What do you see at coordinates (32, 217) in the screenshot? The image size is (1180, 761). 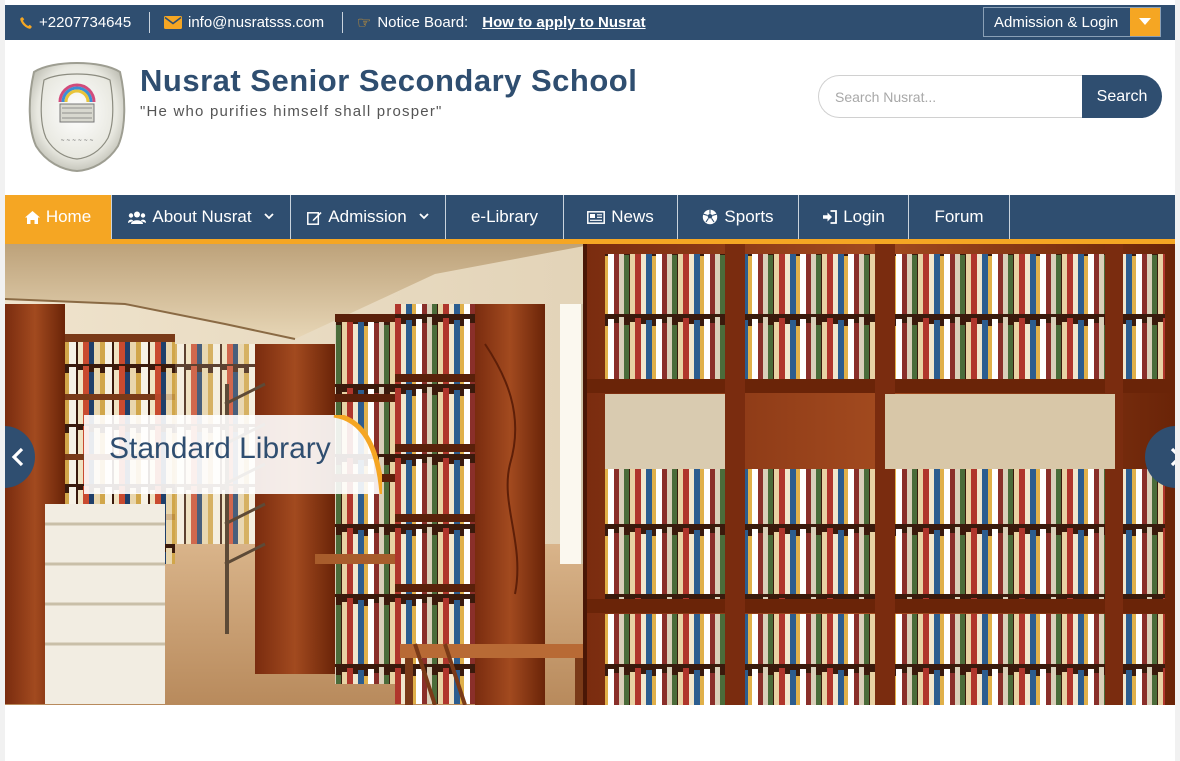 I see `home-icon` at bounding box center [32, 217].